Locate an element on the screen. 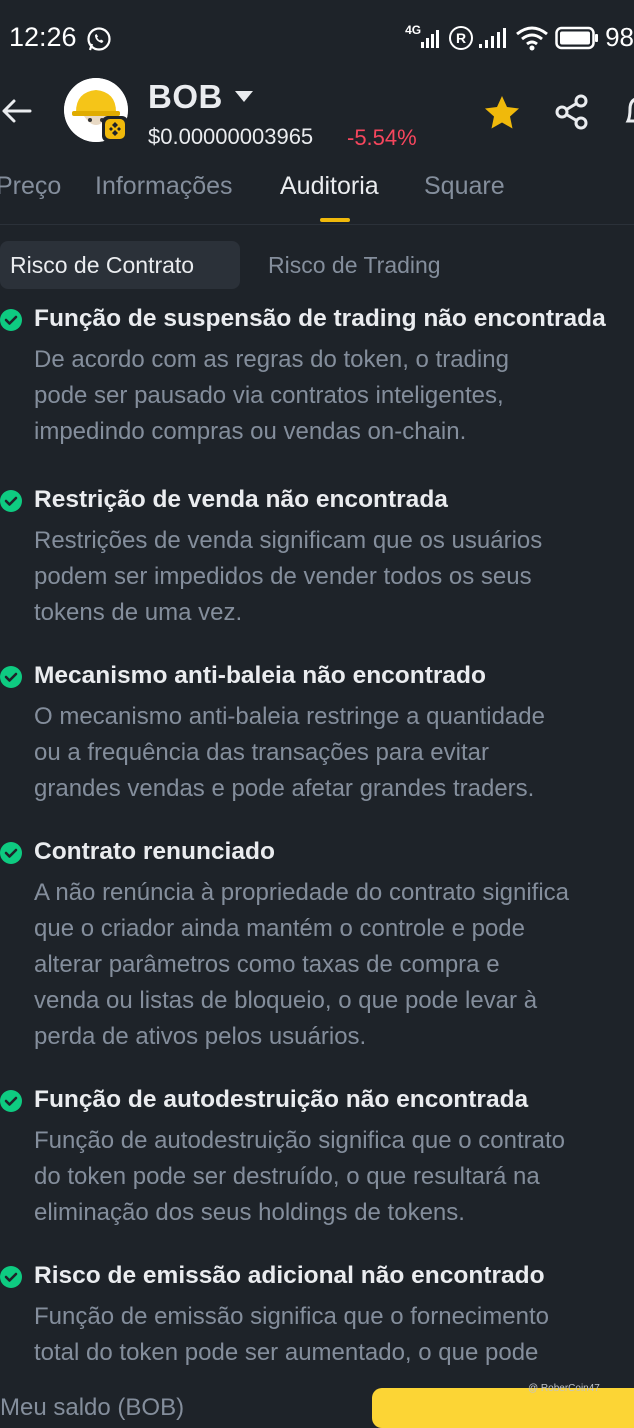  token-name: BOB is located at coordinates (185, 97).